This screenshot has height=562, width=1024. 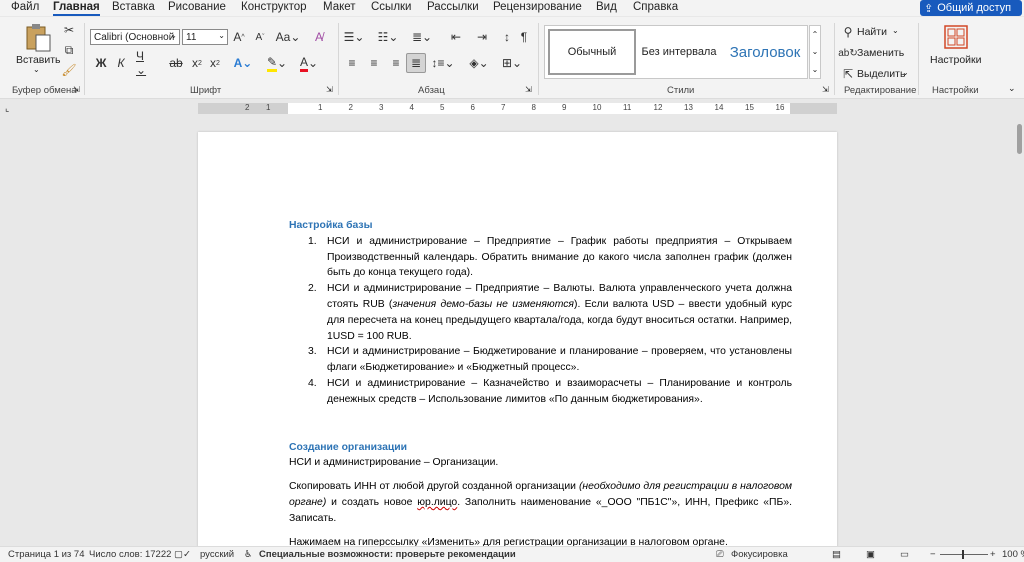 I want to click on tab-selector-icon: ⌞, so click(x=7, y=108).